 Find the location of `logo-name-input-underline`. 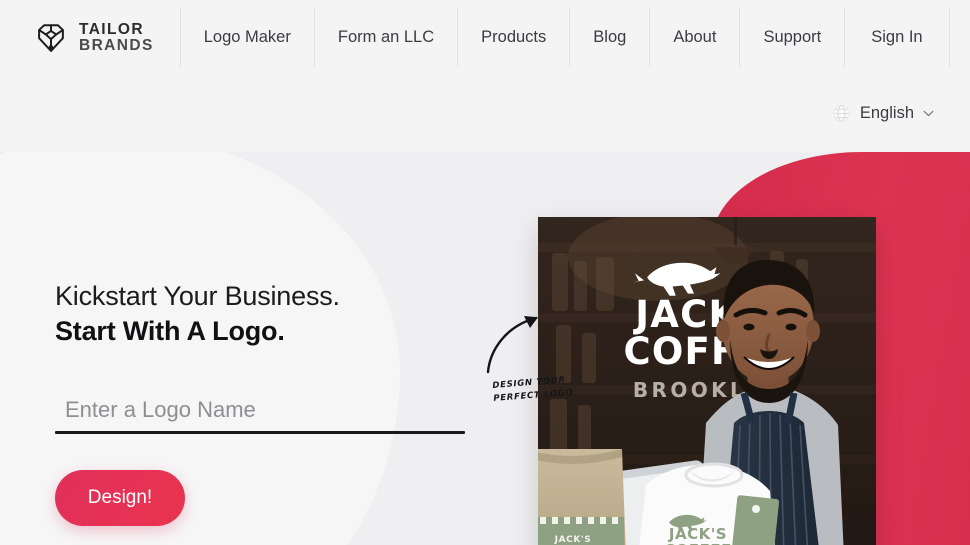

logo-name-input-underline is located at coordinates (260, 432).